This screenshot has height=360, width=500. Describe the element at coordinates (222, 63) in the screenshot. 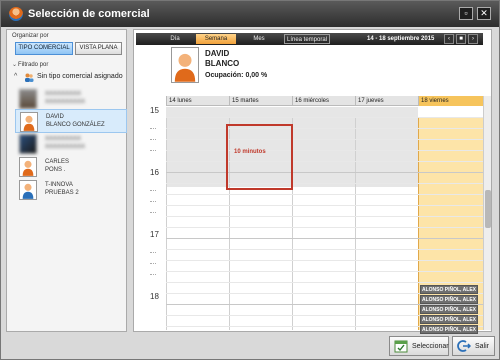

I see `profile-last-name: BLANCO` at that location.